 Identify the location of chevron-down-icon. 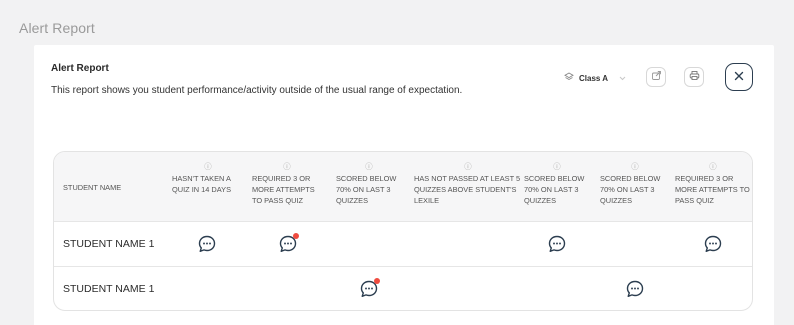
(622, 78).